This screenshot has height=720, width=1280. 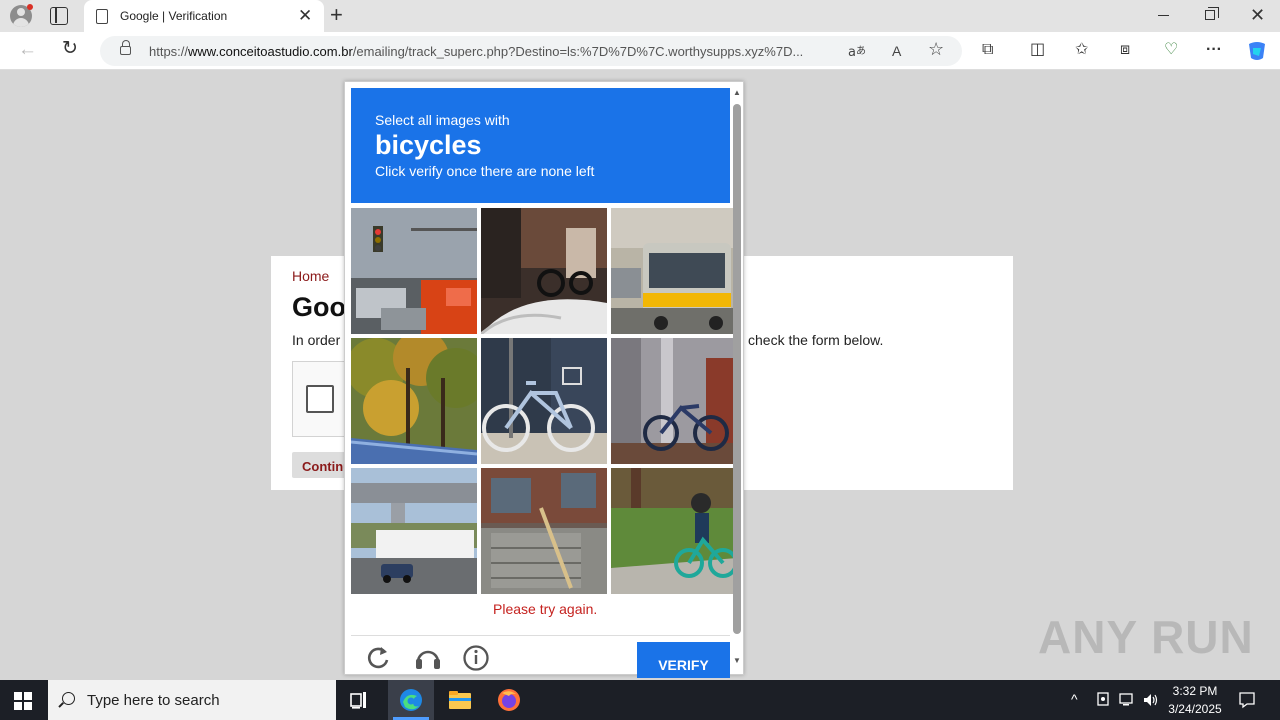 I want to click on profile-notification-dot, so click(x=30, y=7).